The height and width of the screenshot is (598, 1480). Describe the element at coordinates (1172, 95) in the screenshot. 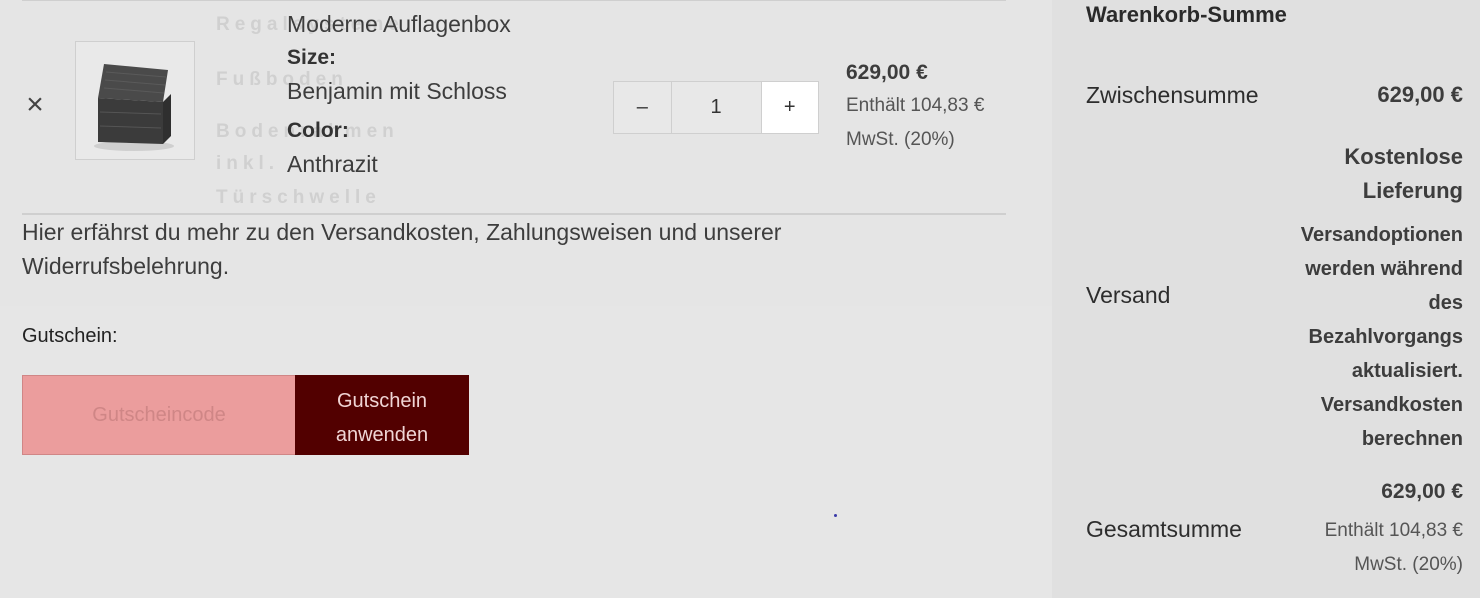

I see `subtotal-label: Zwischensumme` at that location.